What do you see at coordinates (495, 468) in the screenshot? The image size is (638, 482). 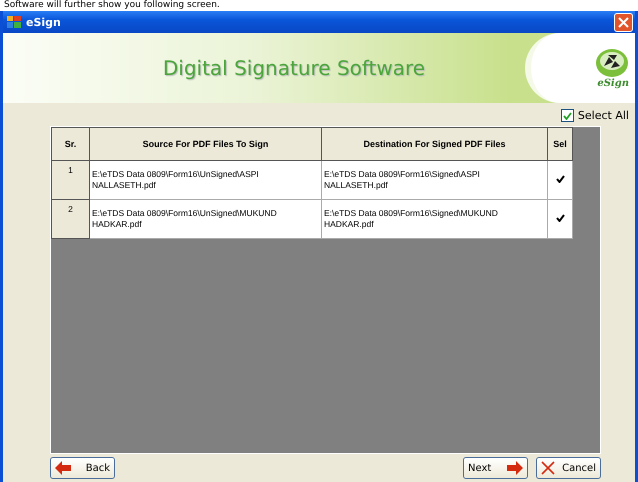 I see `next-button: Next` at bounding box center [495, 468].